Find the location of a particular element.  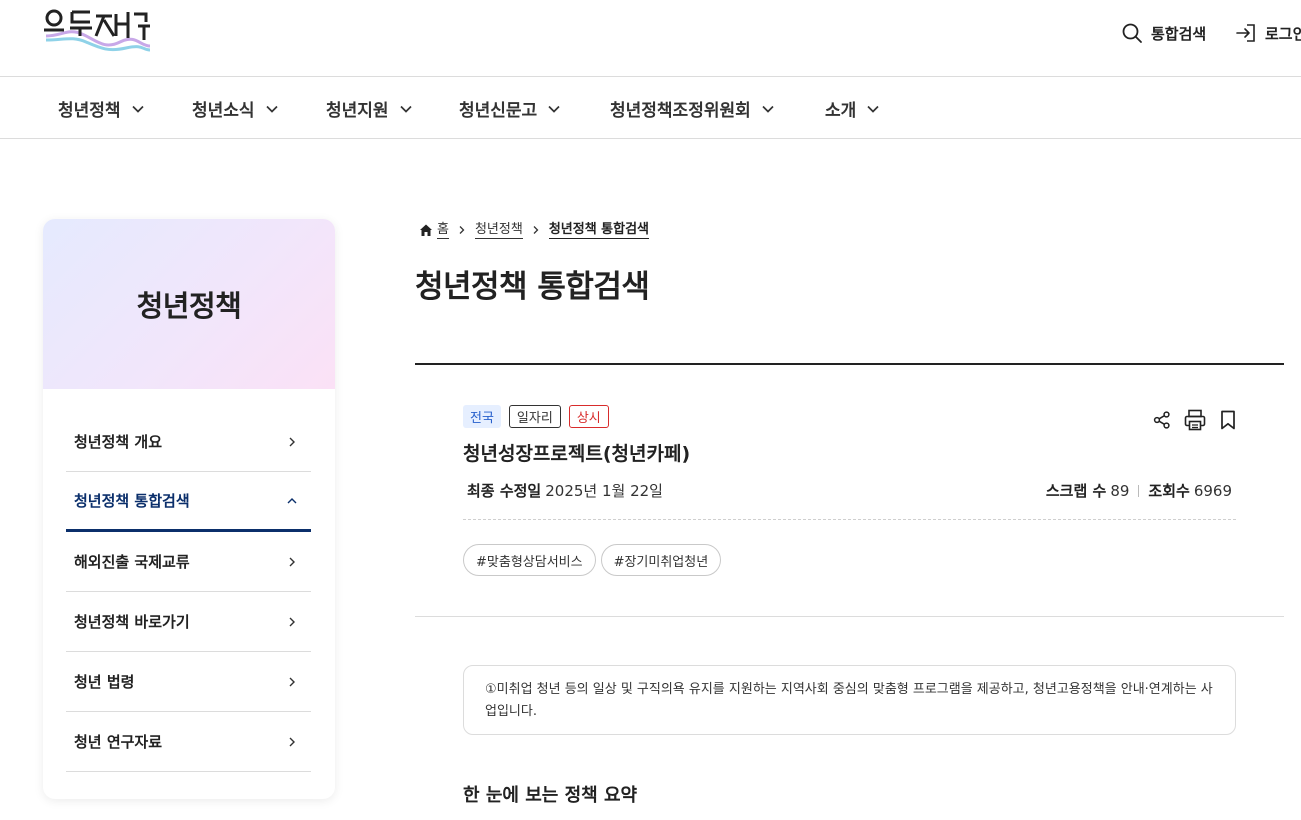

policy-stats: 스크랩 수 89 조회수 6969 is located at coordinates (1139, 490).